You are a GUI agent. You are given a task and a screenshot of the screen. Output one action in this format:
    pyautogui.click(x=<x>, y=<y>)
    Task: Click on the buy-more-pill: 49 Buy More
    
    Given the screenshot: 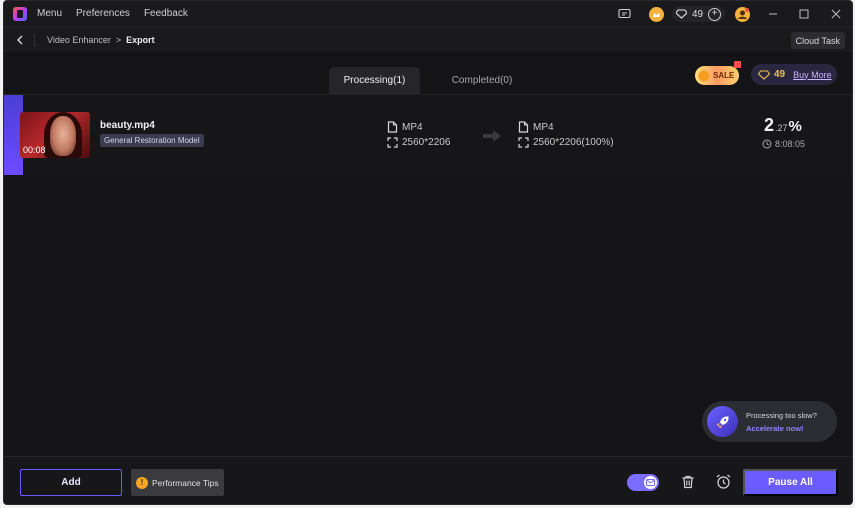 What is the action you would take?
    pyautogui.click(x=794, y=74)
    